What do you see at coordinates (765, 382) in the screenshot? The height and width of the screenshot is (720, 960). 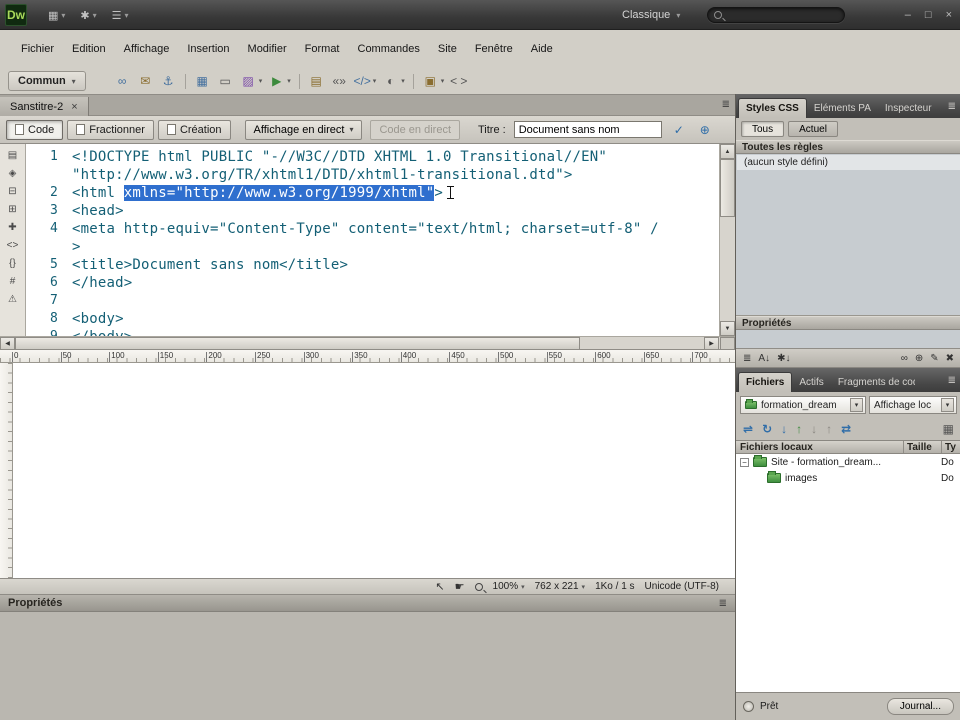 I see `panel-tab: Fichiers` at bounding box center [765, 382].